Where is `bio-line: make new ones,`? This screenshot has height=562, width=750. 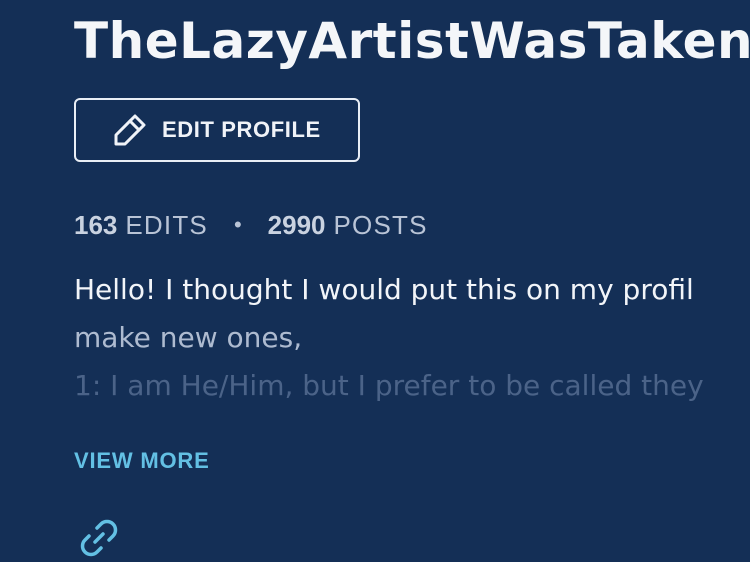
bio-line: make new ones, is located at coordinates (188, 337).